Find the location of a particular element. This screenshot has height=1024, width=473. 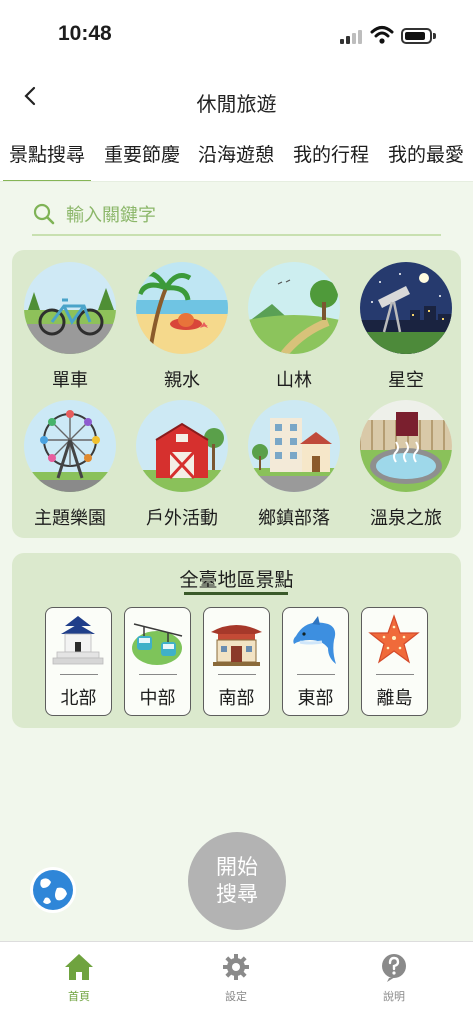

category-label: 溫泉之旅 is located at coordinates (406, 518).